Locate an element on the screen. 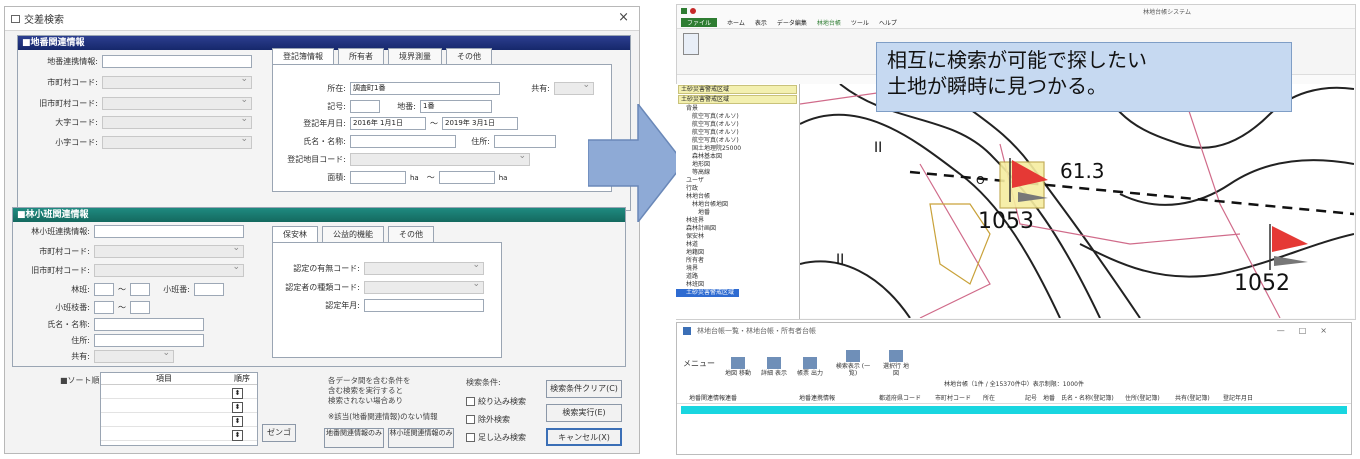  tree-item: 所有者 is located at coordinates (737, 261).